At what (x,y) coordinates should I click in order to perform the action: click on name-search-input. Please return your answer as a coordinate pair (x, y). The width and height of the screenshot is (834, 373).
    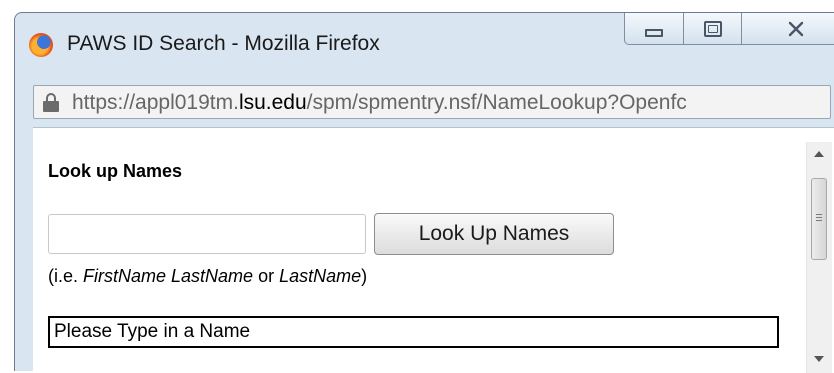
    Looking at the image, I should click on (207, 234).